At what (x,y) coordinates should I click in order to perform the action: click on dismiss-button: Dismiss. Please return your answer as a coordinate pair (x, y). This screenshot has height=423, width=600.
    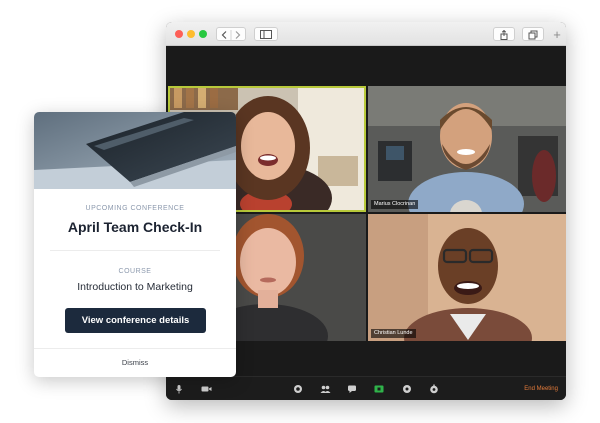
    Looking at the image, I should click on (135, 363).